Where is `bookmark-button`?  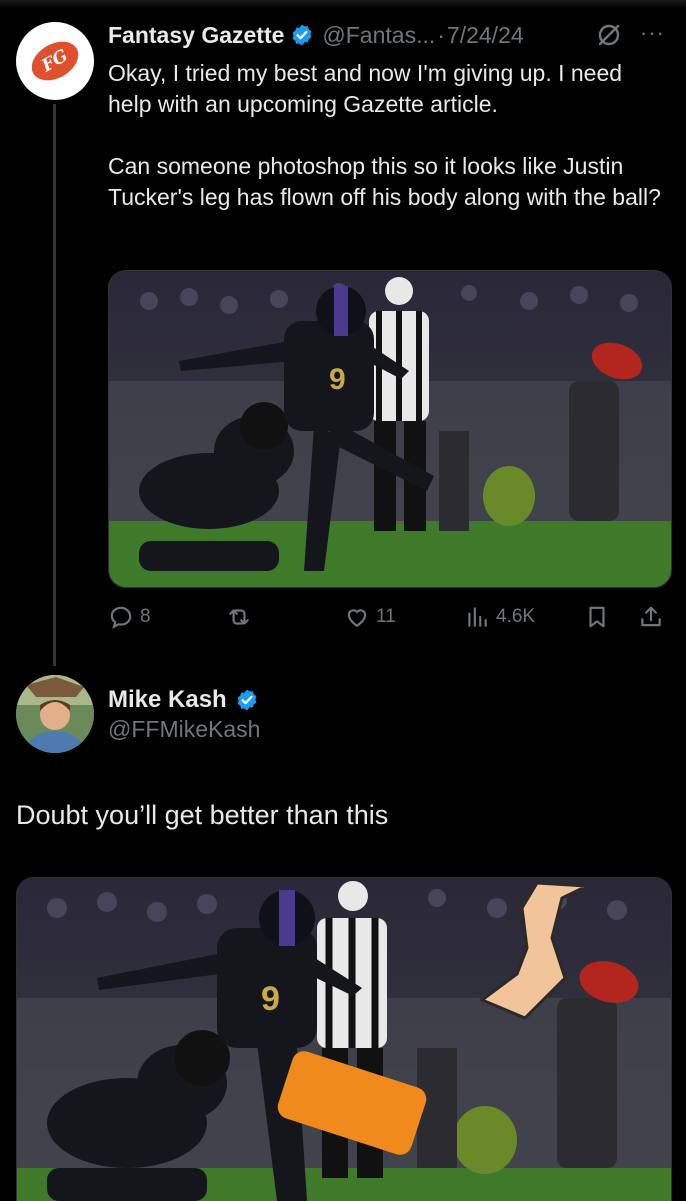
bookmark-button is located at coordinates (597, 617).